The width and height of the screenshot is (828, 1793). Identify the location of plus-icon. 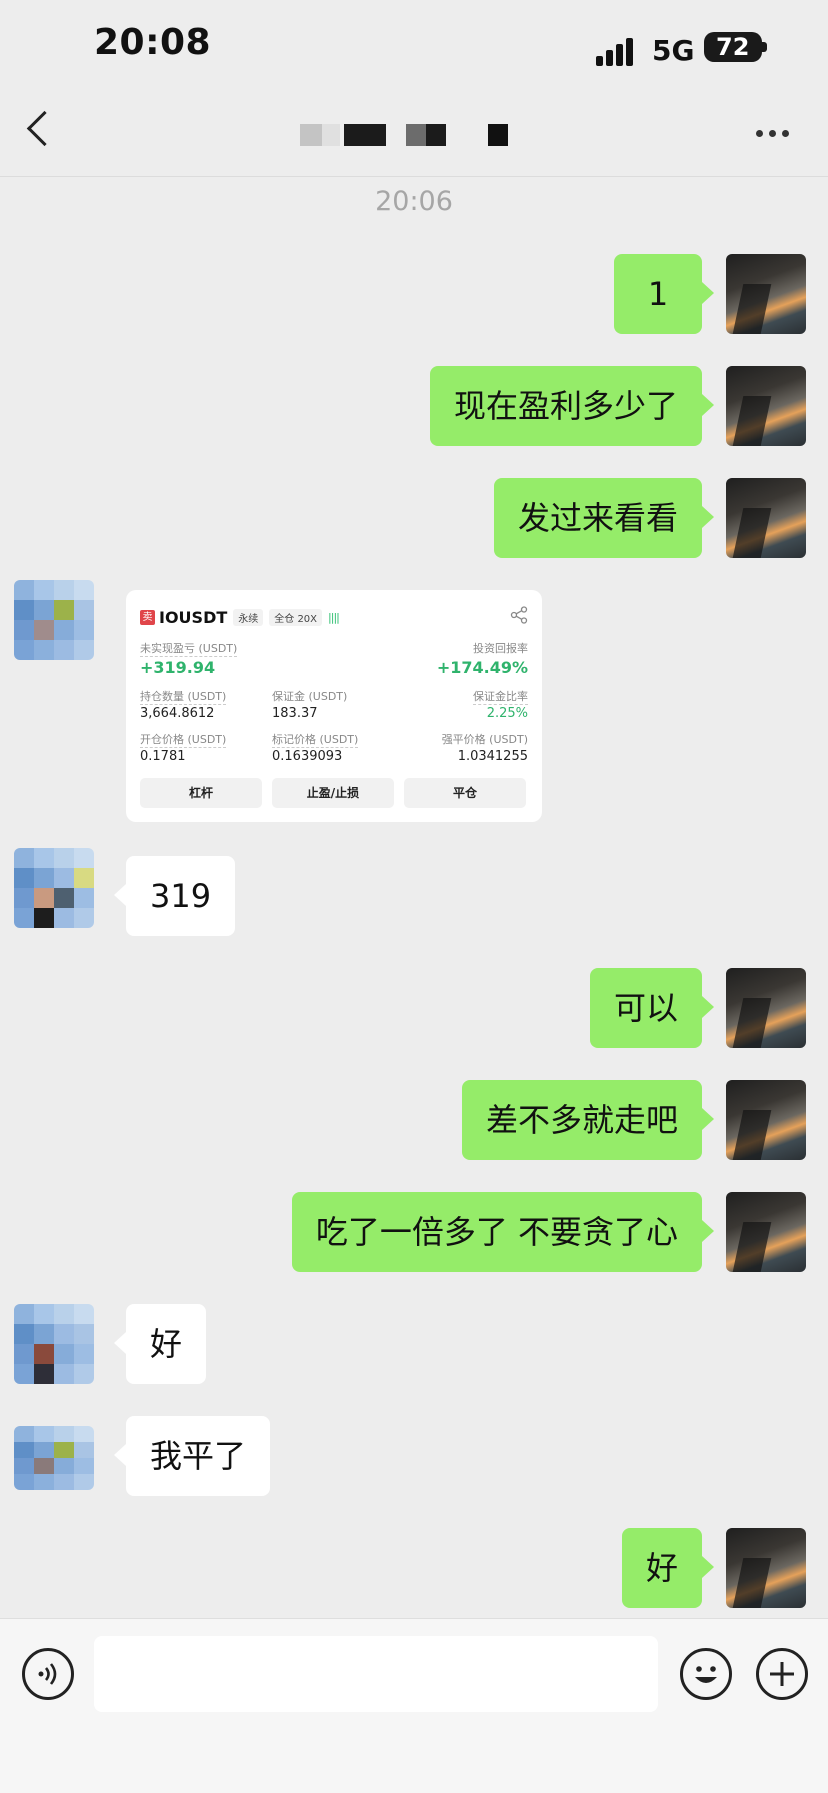
(782, 1674).